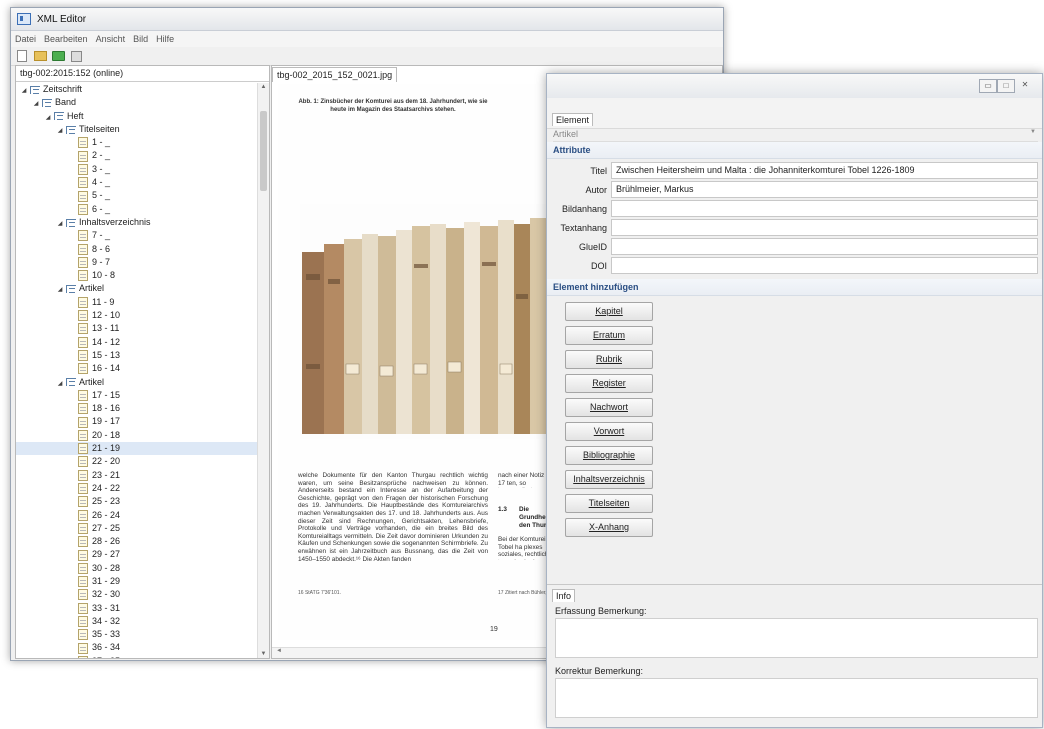 Image resolution: width=1044 pixels, height=729 pixels. Describe the element at coordinates (136, 116) in the screenshot. I see `tree-node: ◢ Heft` at that location.